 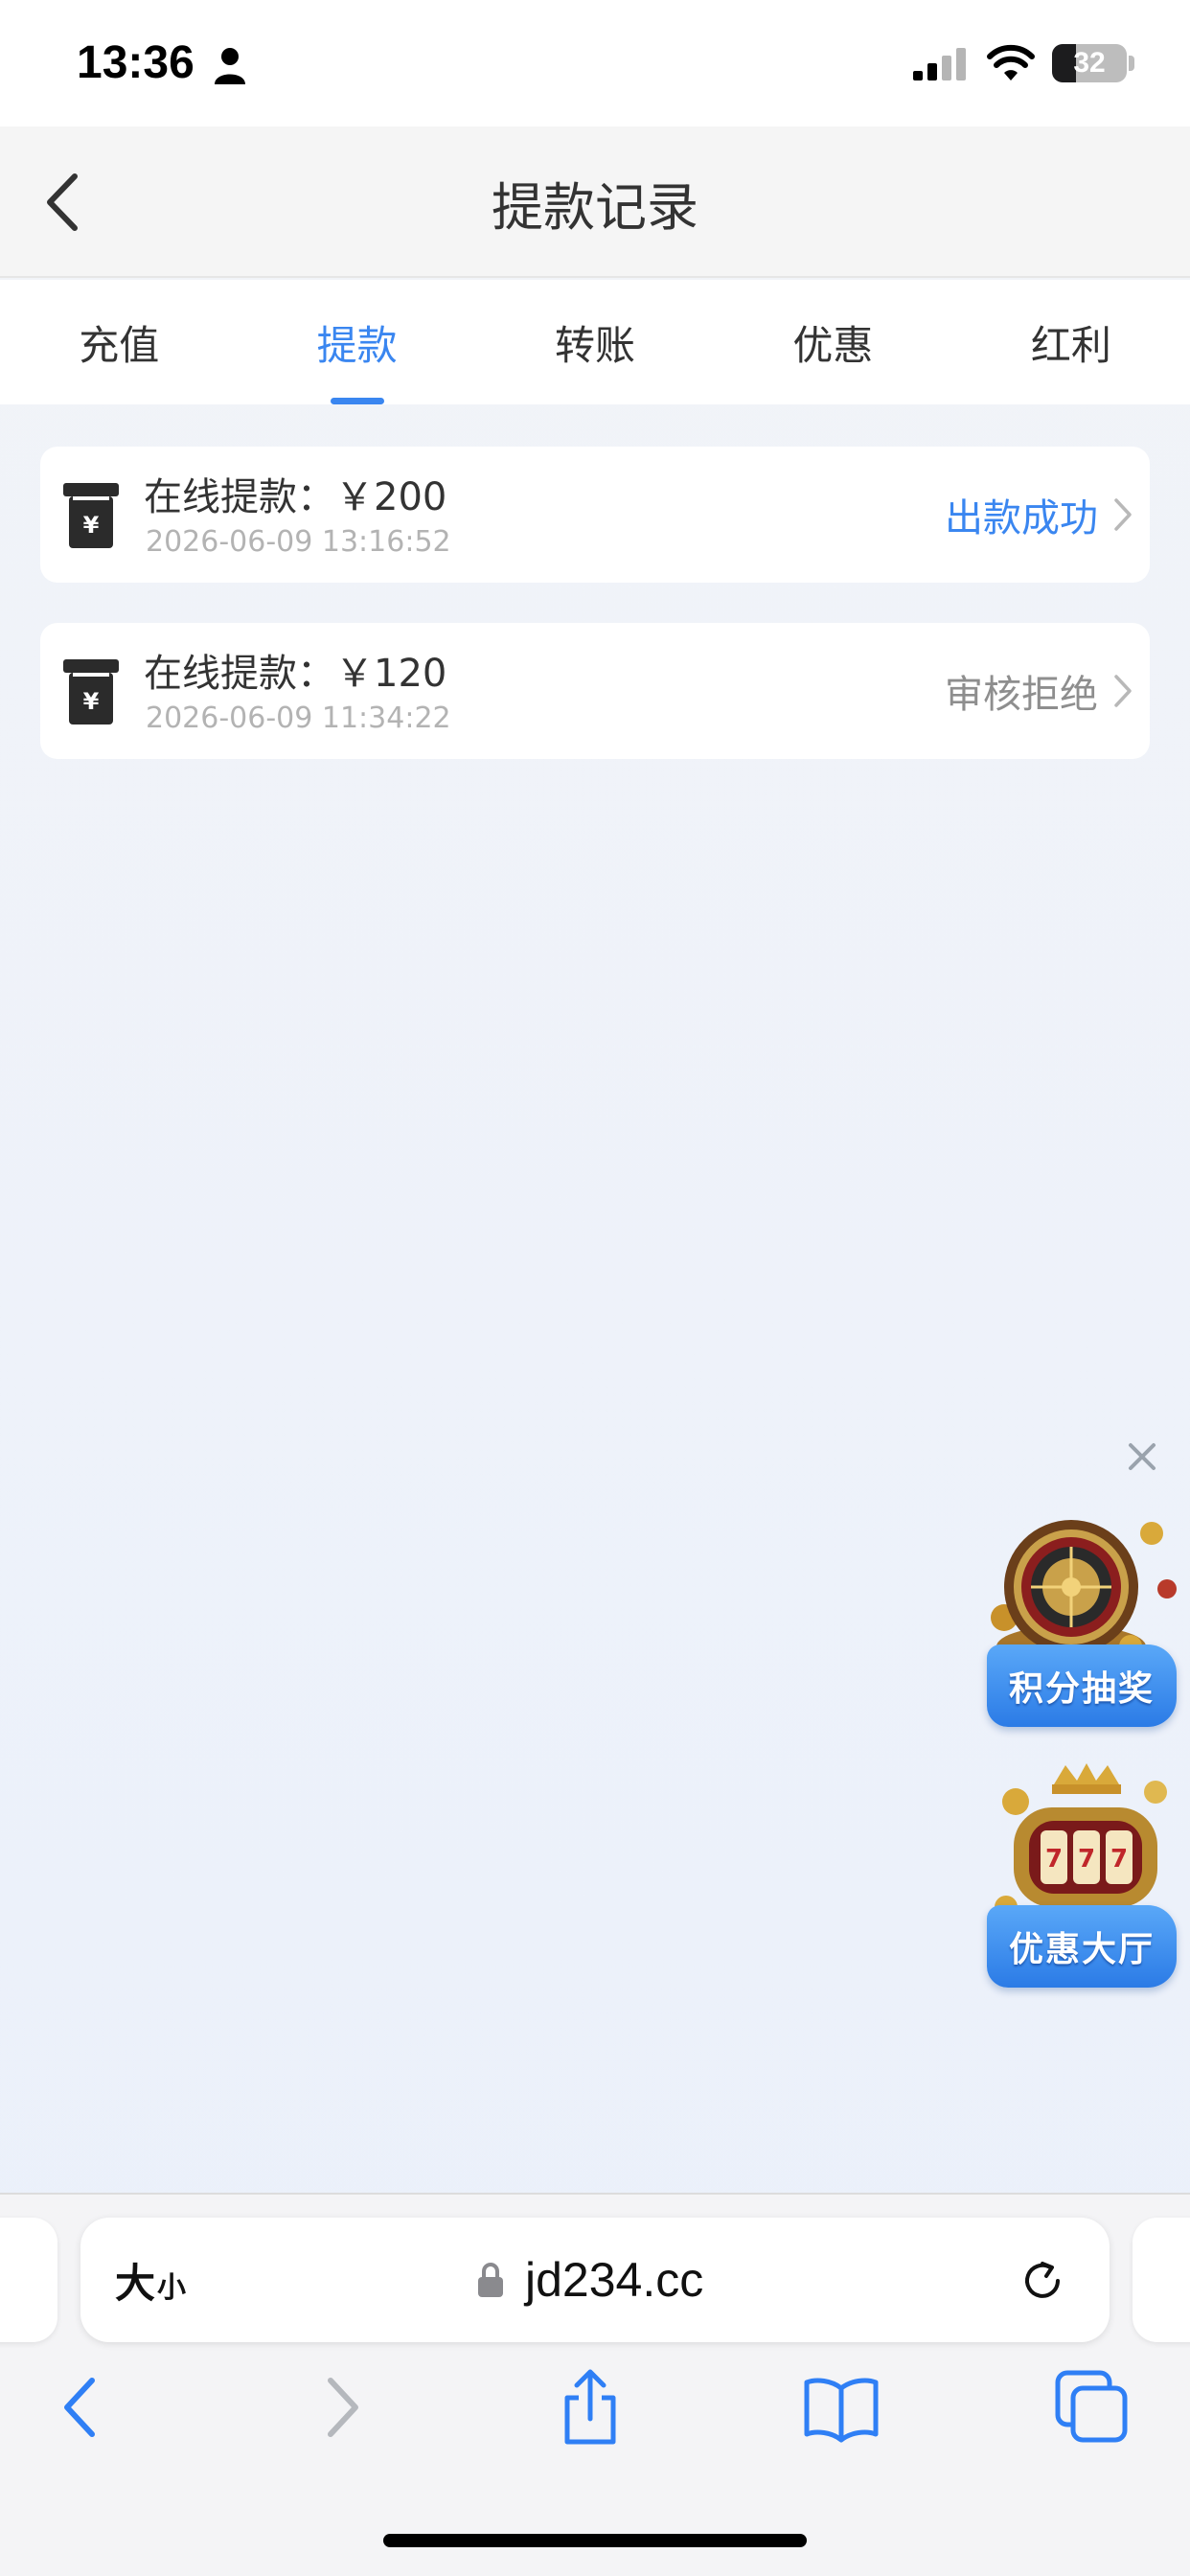 What do you see at coordinates (614, 2280) in the screenshot?
I see `url-text: jd234.cc` at bounding box center [614, 2280].